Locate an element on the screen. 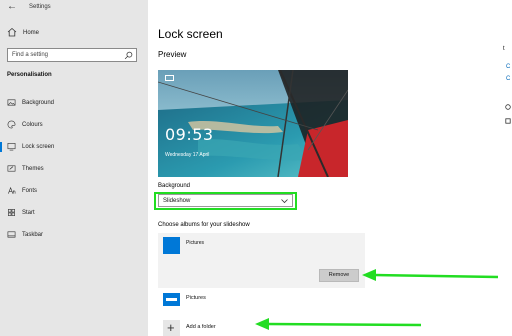 The height and width of the screenshot is (336, 512). add-folder-button: + Add a folder is located at coordinates (213, 327).